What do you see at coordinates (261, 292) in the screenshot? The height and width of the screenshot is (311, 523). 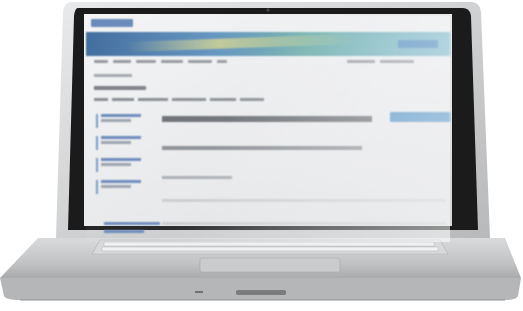 I see `lid-release-notch` at bounding box center [261, 292].